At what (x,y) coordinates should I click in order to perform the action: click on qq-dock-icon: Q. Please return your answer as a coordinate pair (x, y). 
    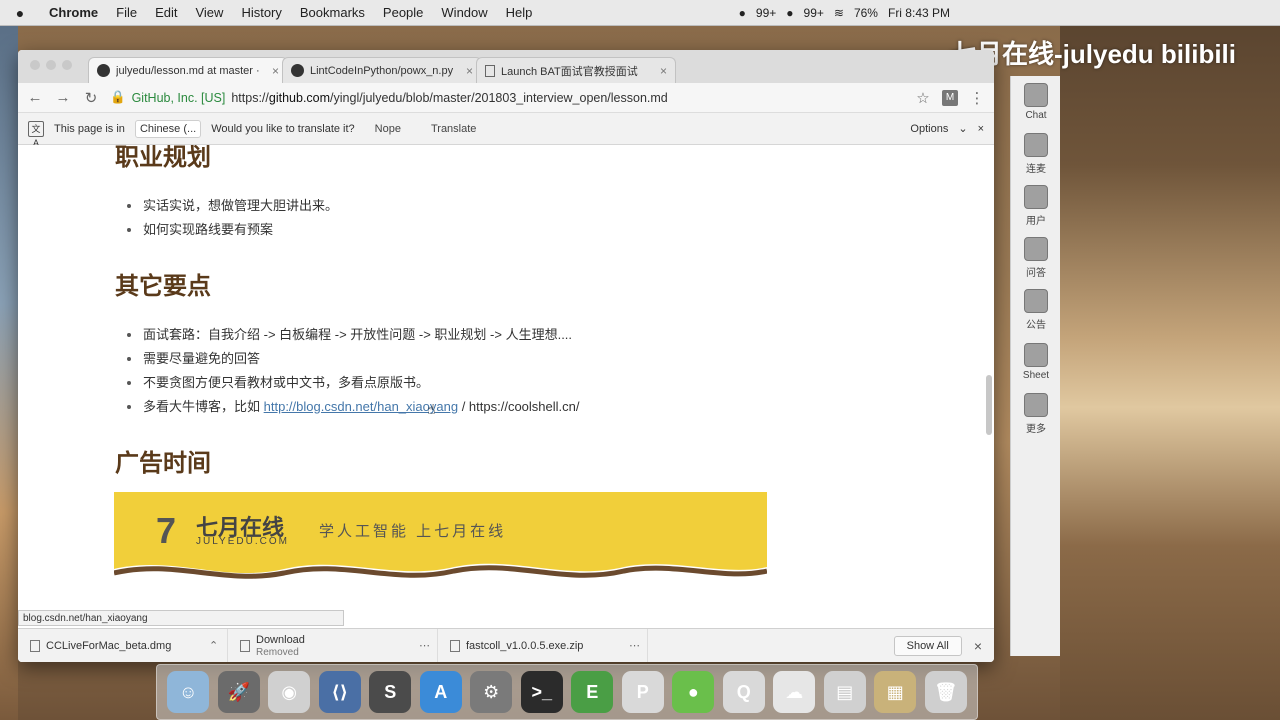
    Looking at the image, I should click on (743, 692).